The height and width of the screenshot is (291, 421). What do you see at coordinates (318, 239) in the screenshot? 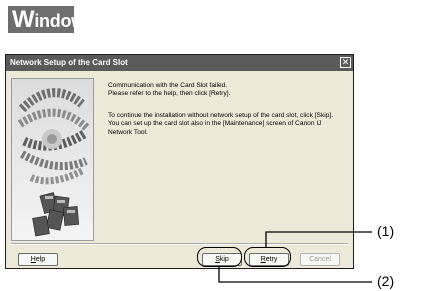
I see `retry-leader-line` at bounding box center [318, 239].